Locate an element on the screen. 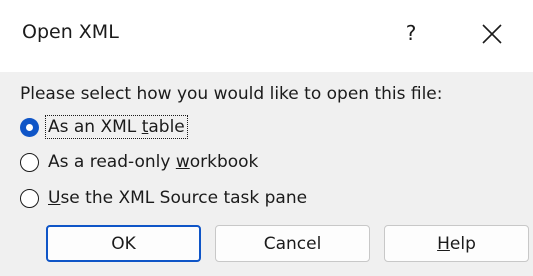 Image resolution: width=533 pixels, height=276 pixels. ok-button-label: OK is located at coordinates (123, 243).